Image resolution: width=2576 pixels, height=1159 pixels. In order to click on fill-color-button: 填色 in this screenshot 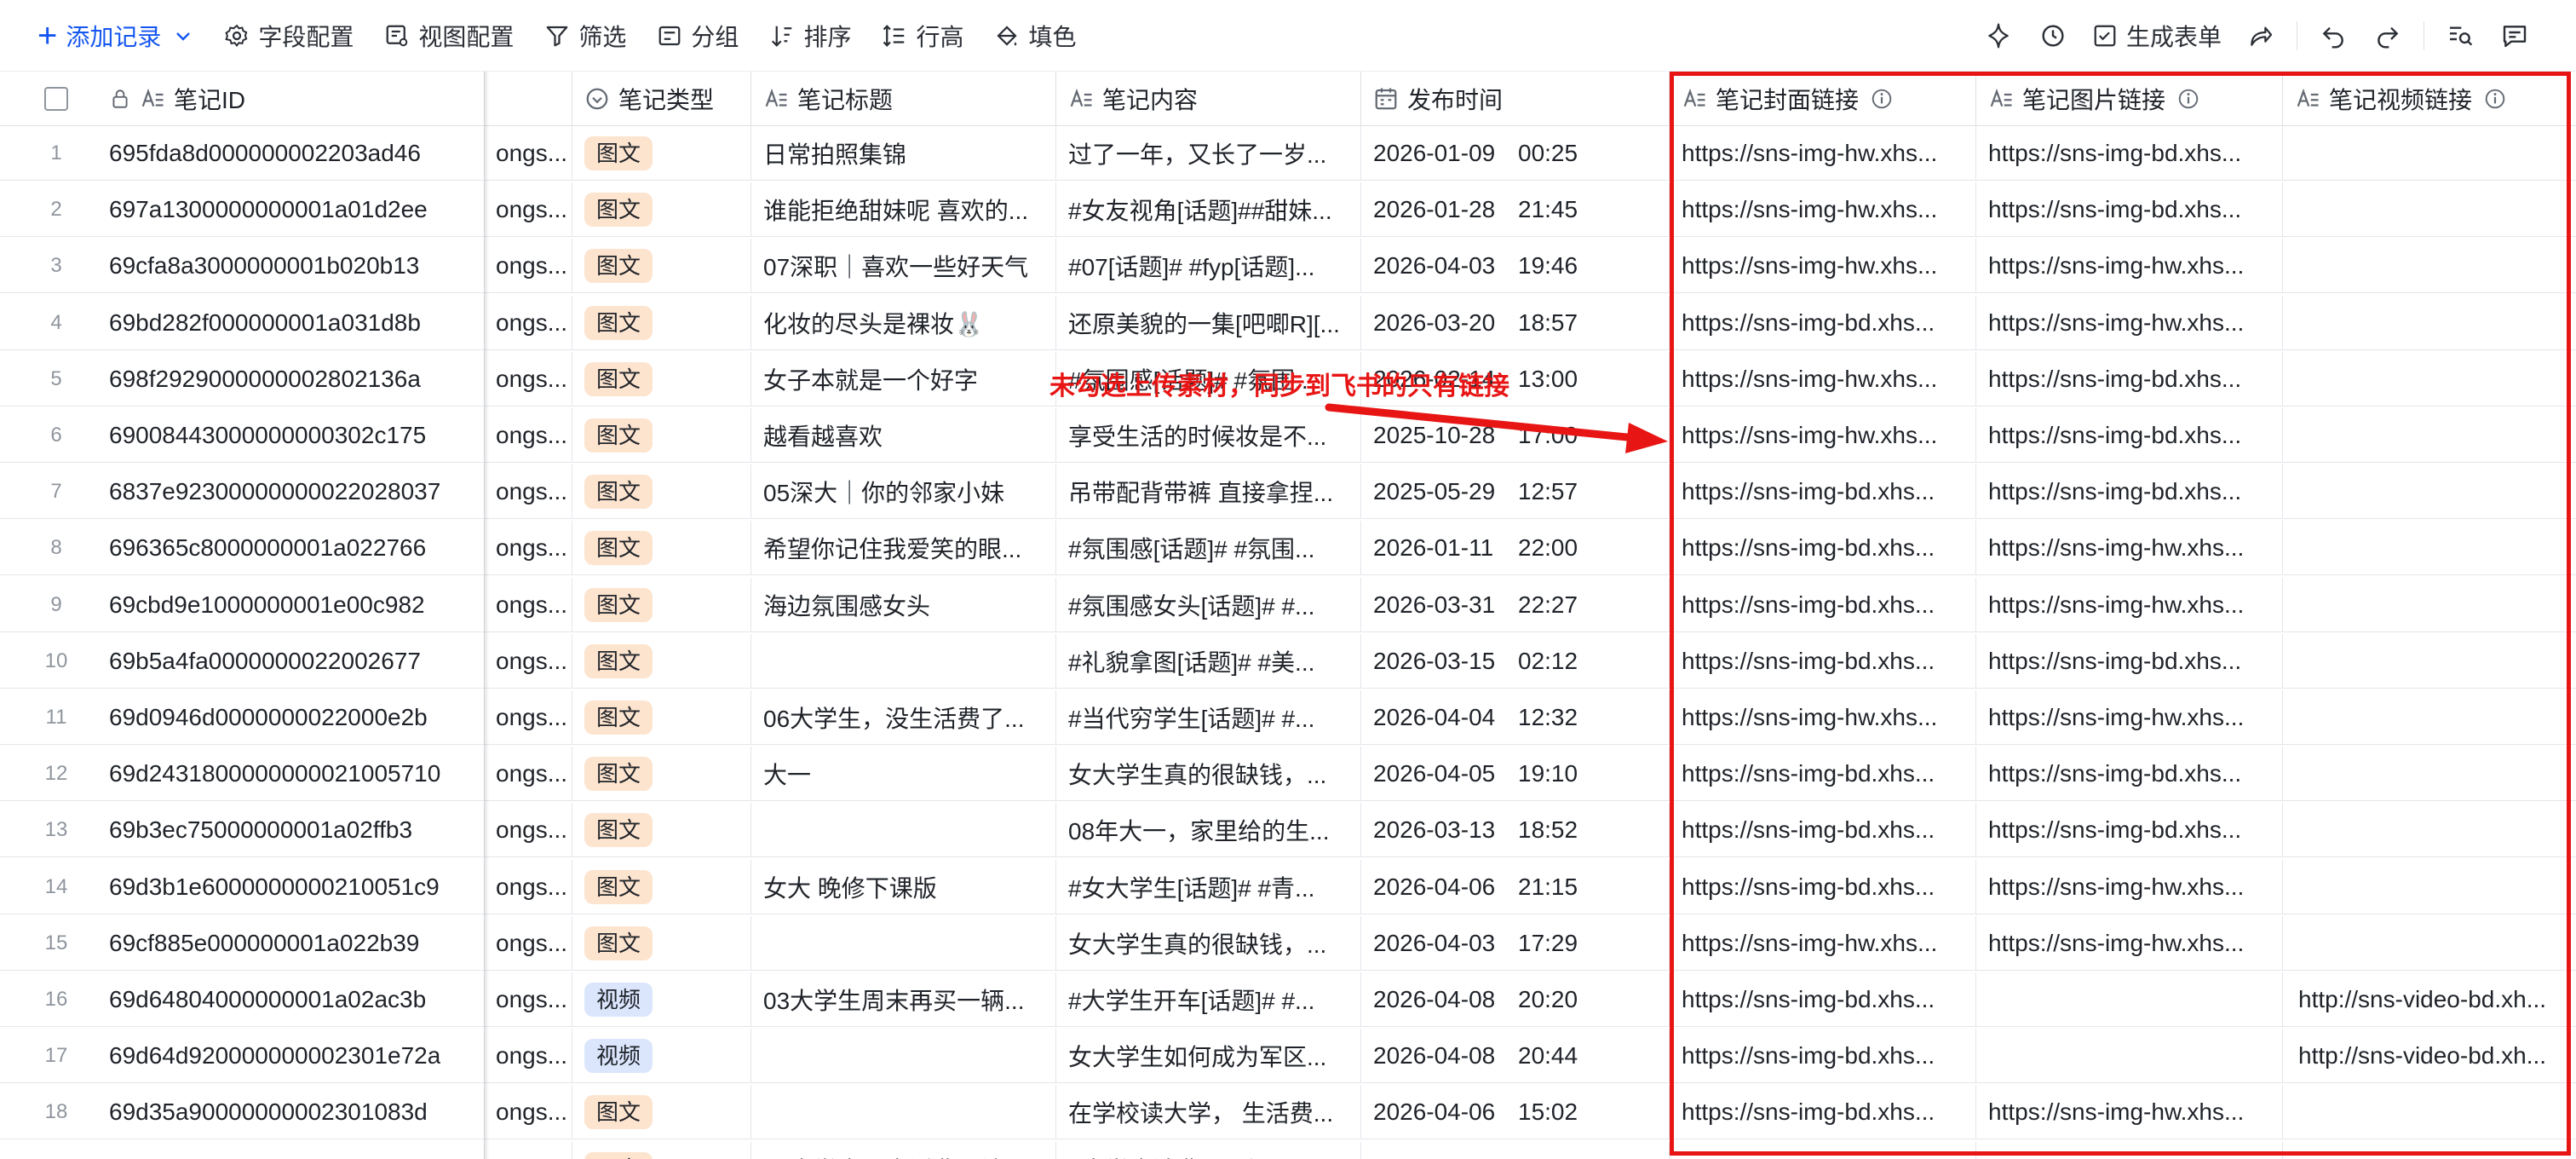, I will do `click(1035, 36)`.